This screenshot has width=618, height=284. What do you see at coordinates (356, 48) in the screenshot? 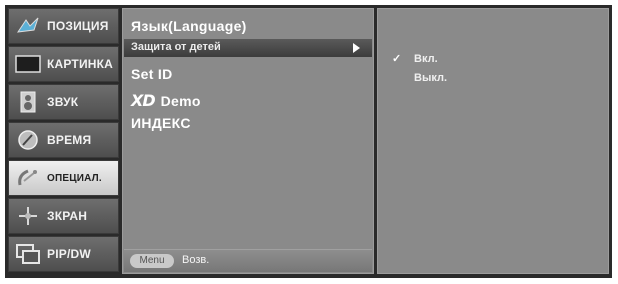
I see `arrow-right-icon` at bounding box center [356, 48].